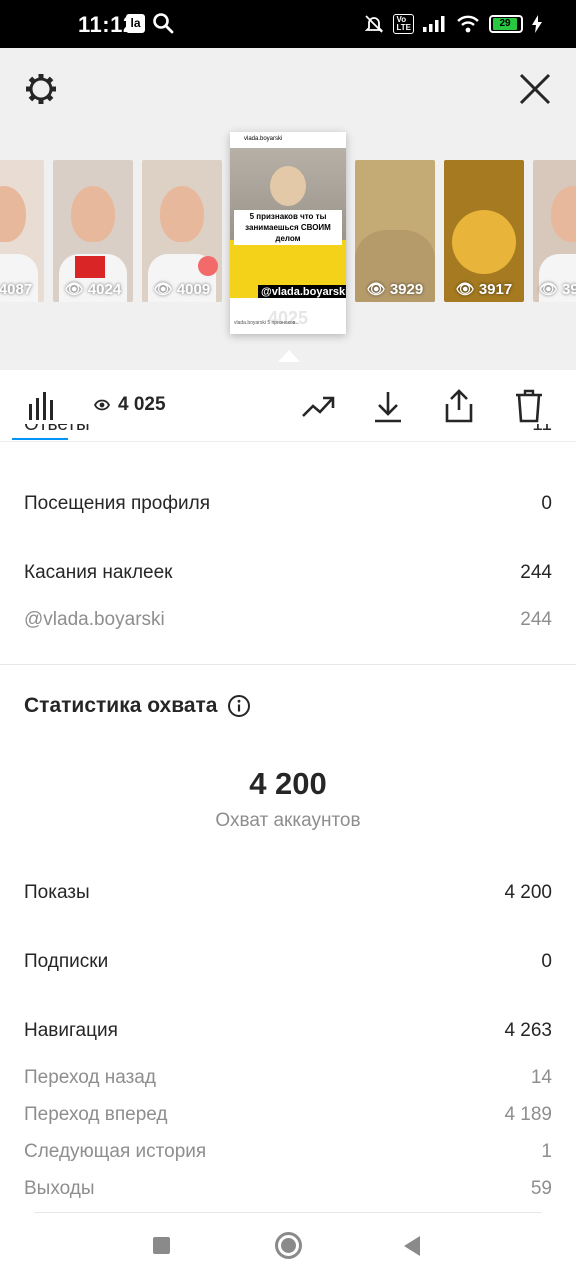 The height and width of the screenshot is (1280, 576). I want to click on back-icon, so click(412, 1246).